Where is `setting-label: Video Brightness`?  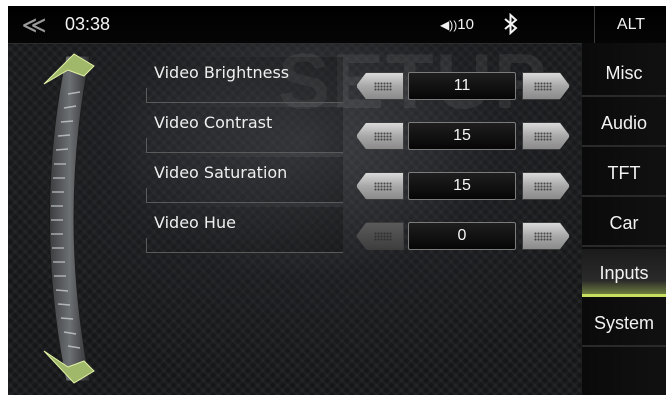 setting-label: Video Brightness is located at coordinates (244, 80).